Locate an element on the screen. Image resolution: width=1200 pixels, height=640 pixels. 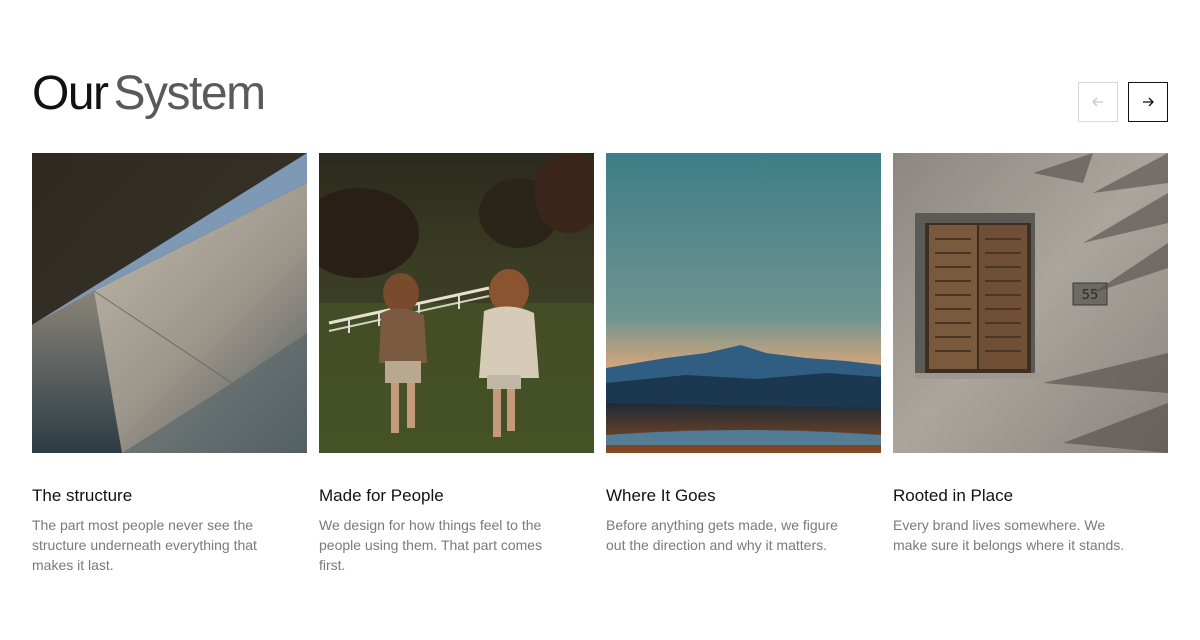
section-header: Our System is located at coordinates (600, 94).